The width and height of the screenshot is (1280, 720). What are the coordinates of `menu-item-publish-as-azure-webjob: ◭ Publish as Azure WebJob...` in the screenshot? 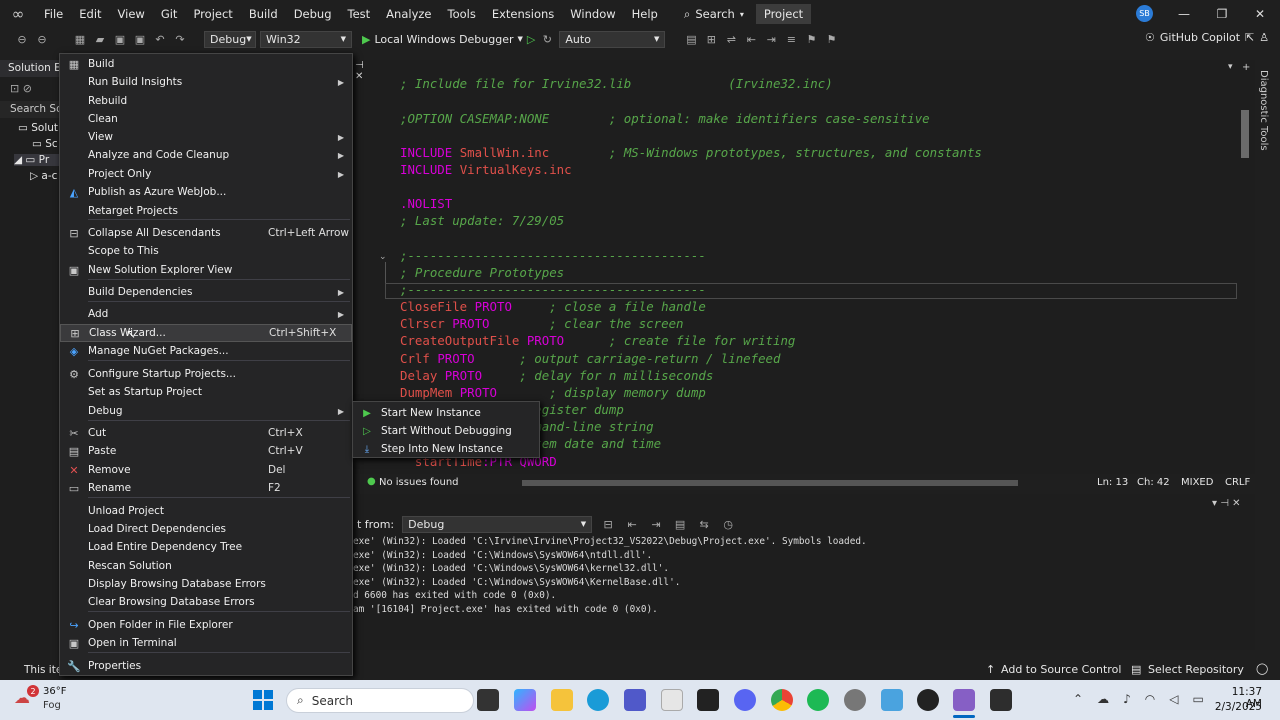 It's located at (206, 192).